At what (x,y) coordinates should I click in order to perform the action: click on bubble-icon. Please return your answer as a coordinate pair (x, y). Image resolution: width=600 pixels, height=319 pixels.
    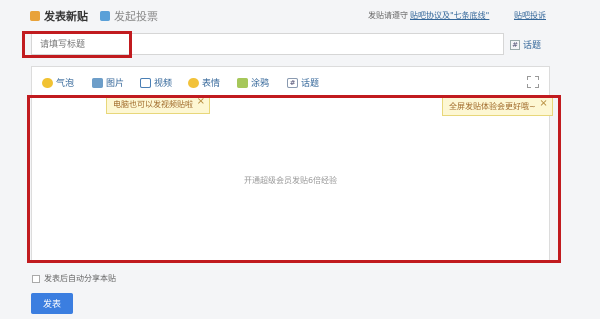
    Looking at the image, I should click on (47, 82).